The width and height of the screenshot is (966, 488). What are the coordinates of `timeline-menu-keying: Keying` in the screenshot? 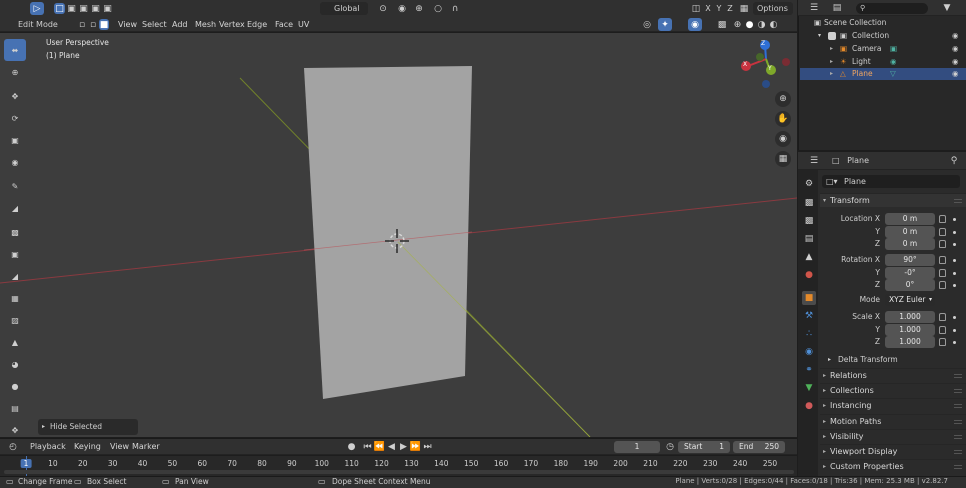 It's located at (87, 447).